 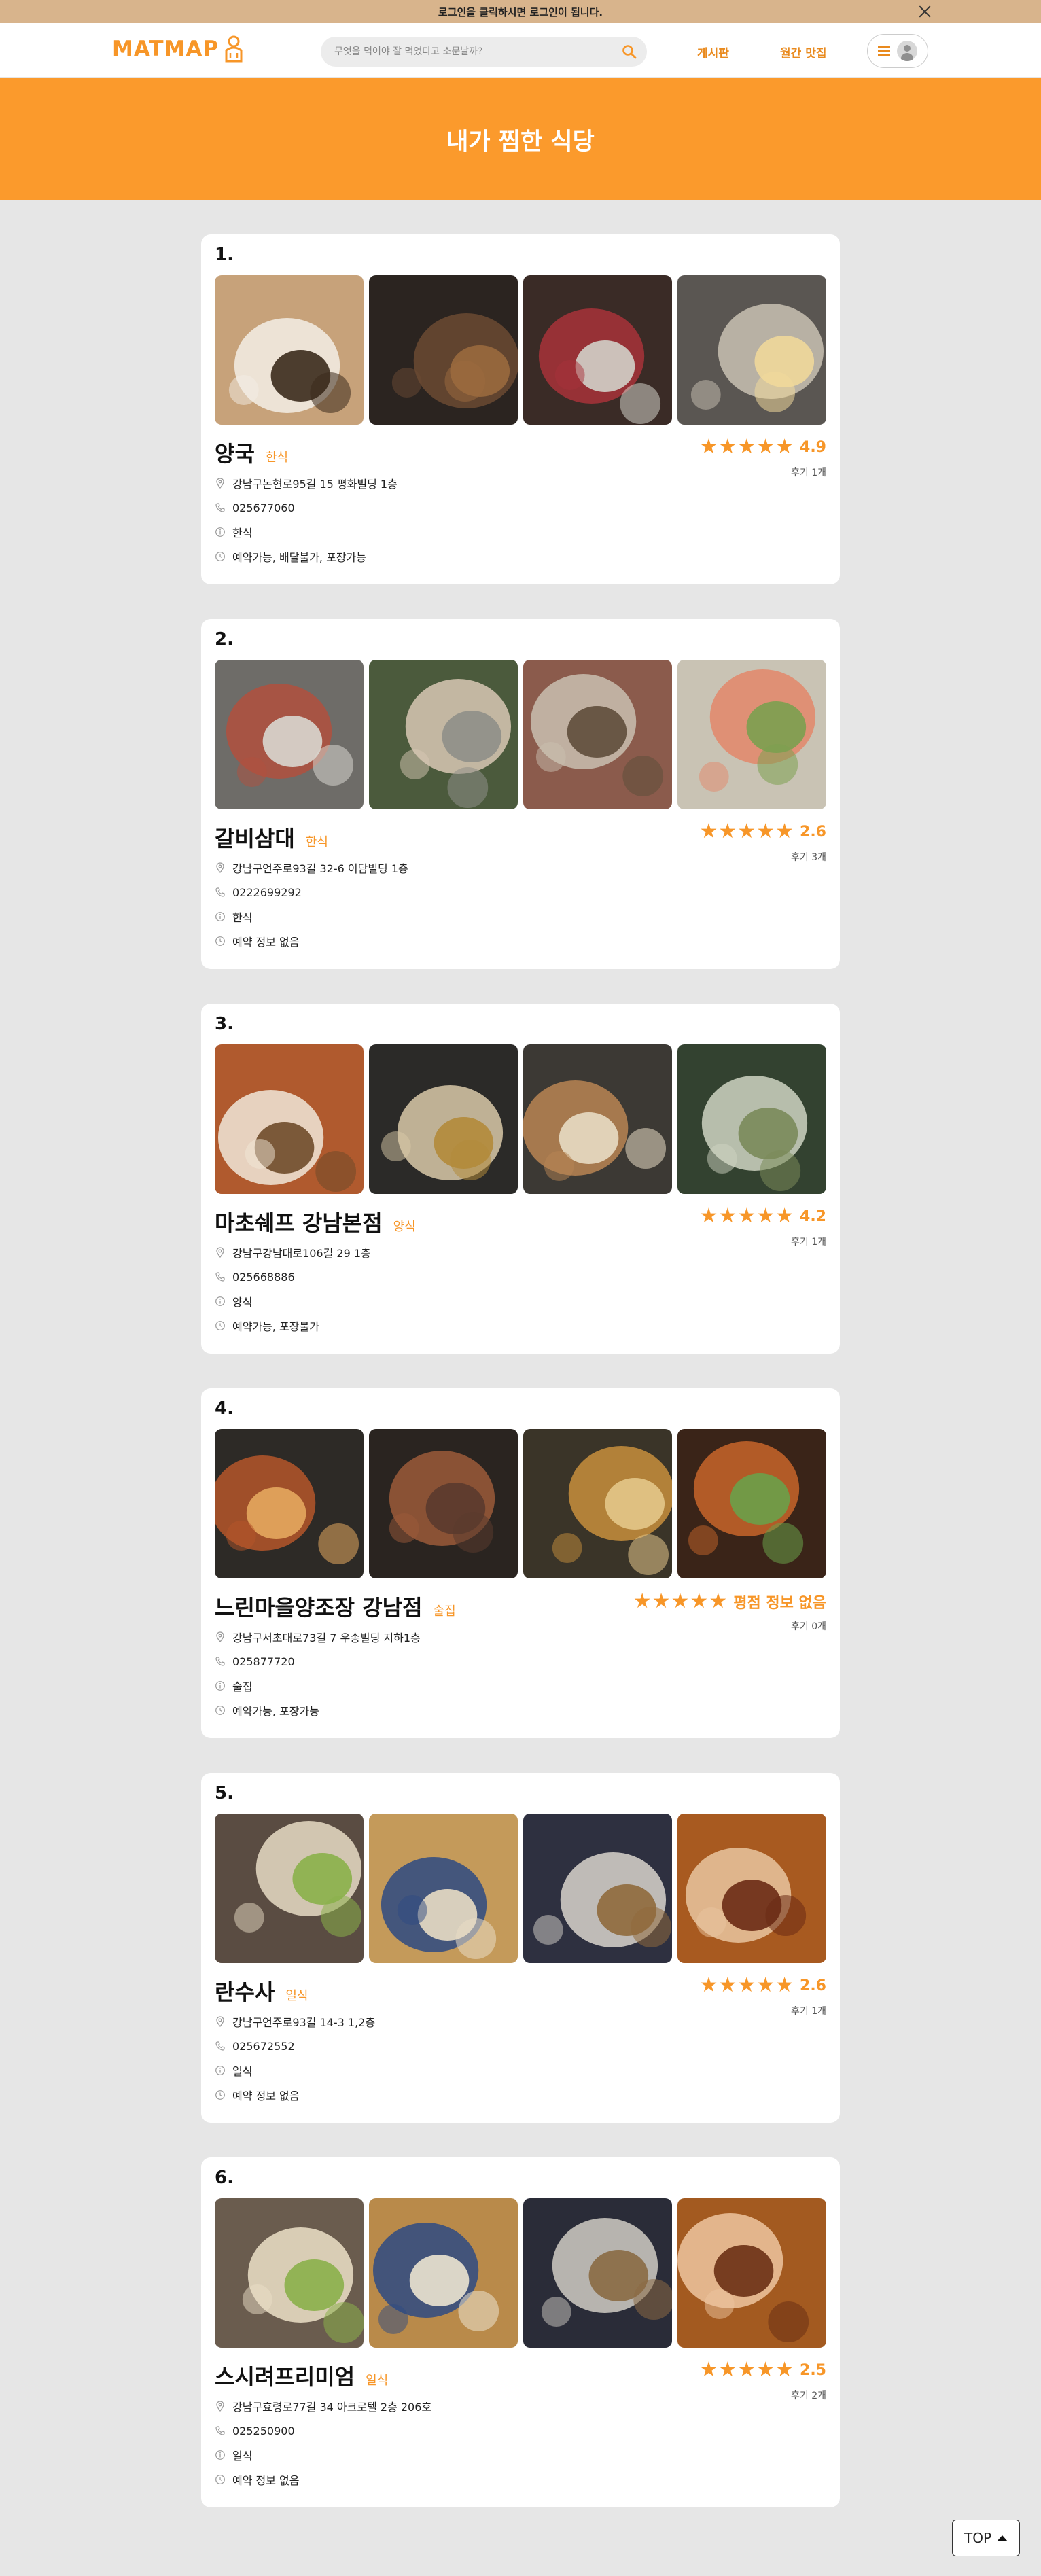 What do you see at coordinates (323, 2479) in the screenshot?
I see `options-line: 예약 정보 없음` at bounding box center [323, 2479].